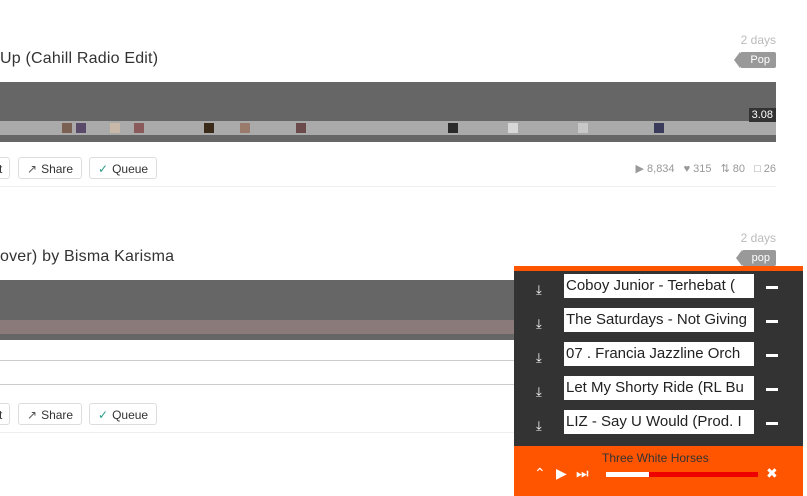 Image resolution: width=807 pixels, height=496 pixels. Describe the element at coordinates (257, 327) in the screenshot. I see `waveform-reflection` at that location.